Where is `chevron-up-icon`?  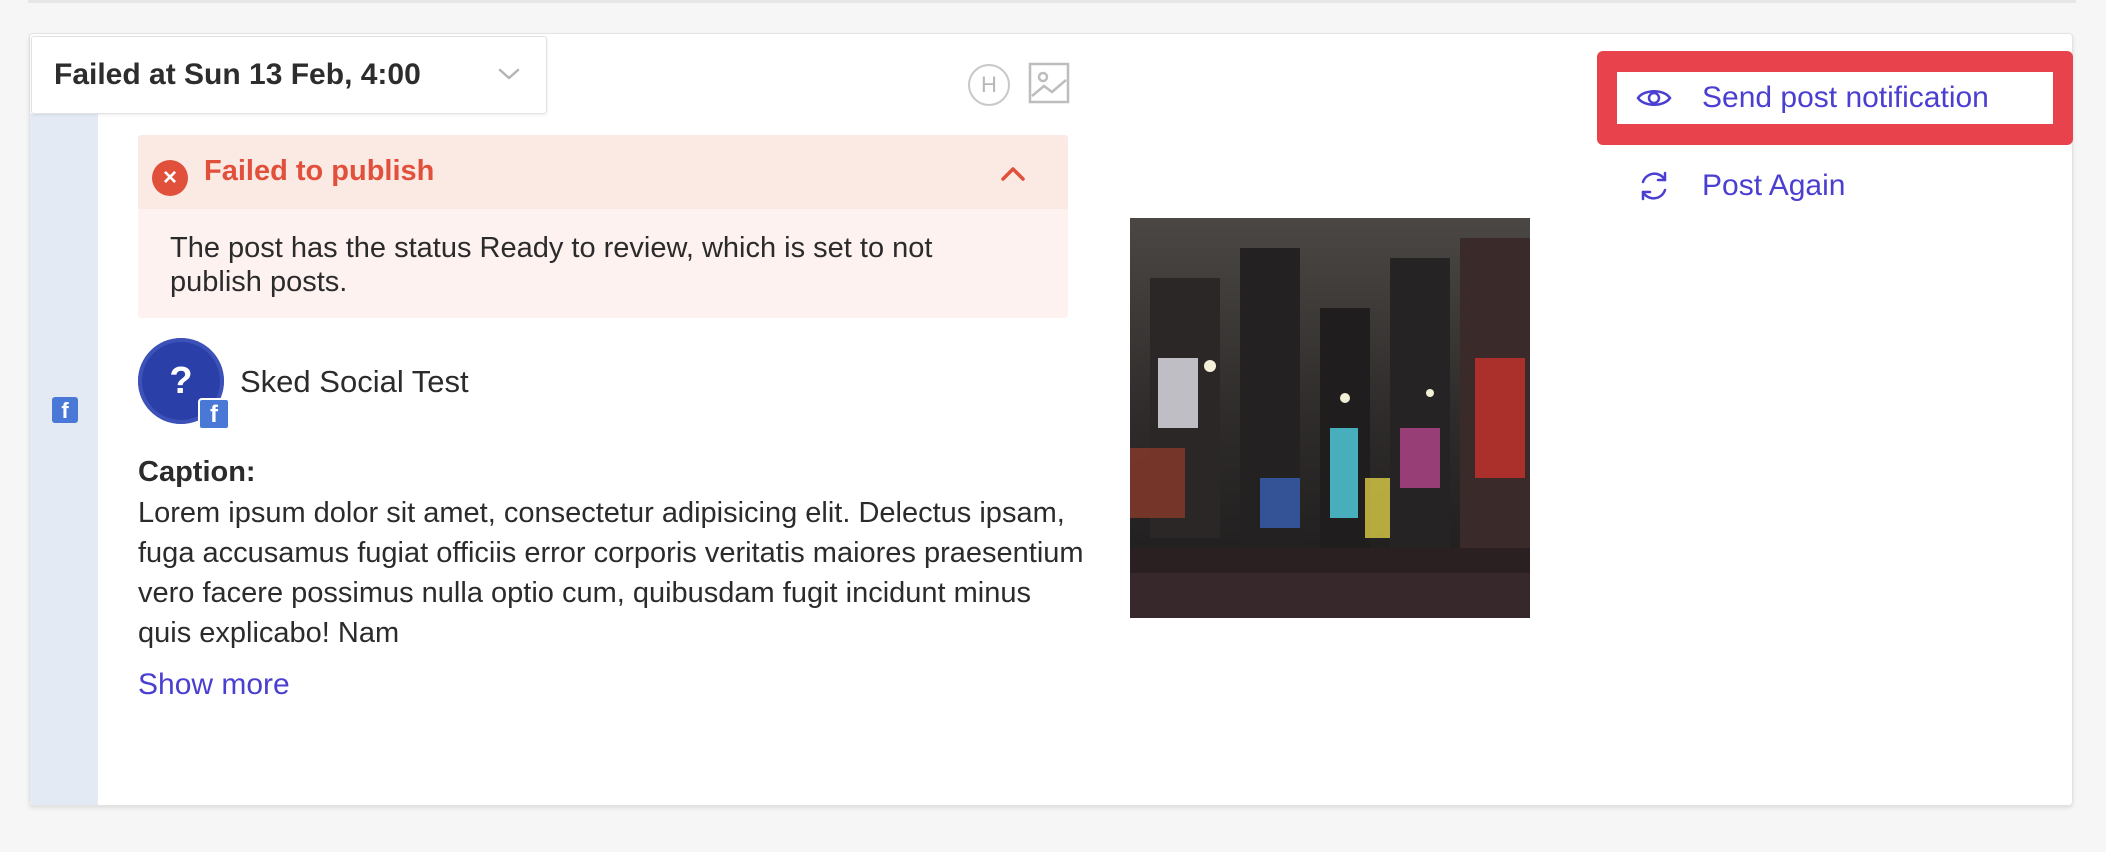
chevron-up-icon is located at coordinates (1013, 173).